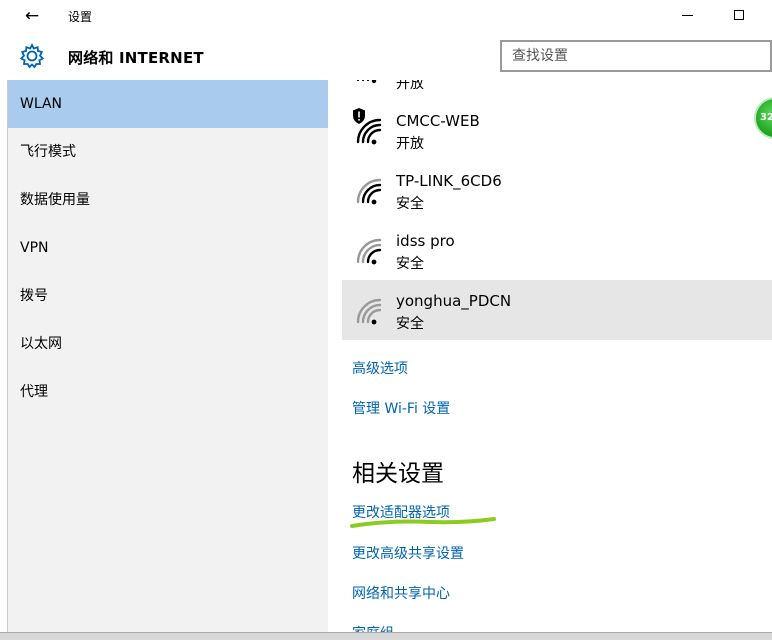 Image resolution: width=772 pixels, height=640 pixels. I want to click on maximize-icon, so click(739, 15).